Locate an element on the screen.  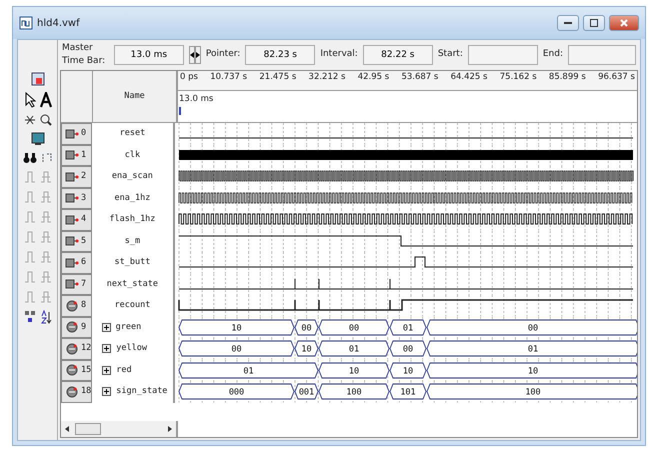
signal-row-header: 8 is located at coordinates (76, 305).